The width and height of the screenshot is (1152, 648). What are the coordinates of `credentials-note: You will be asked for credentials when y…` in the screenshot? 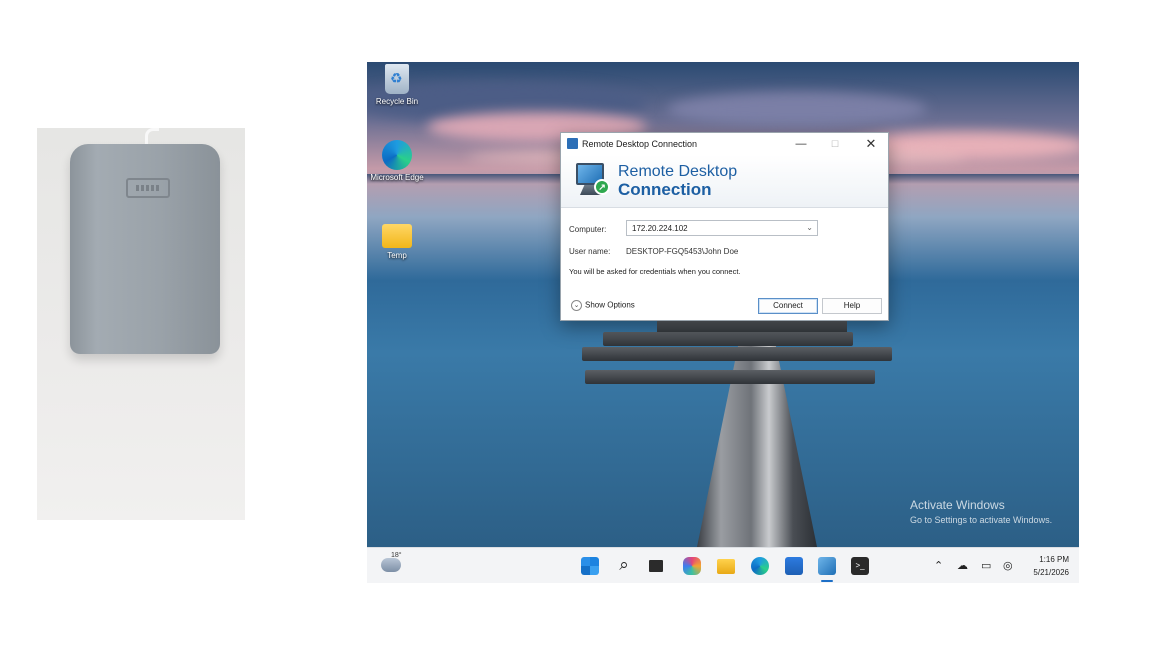 It's located at (655, 271).